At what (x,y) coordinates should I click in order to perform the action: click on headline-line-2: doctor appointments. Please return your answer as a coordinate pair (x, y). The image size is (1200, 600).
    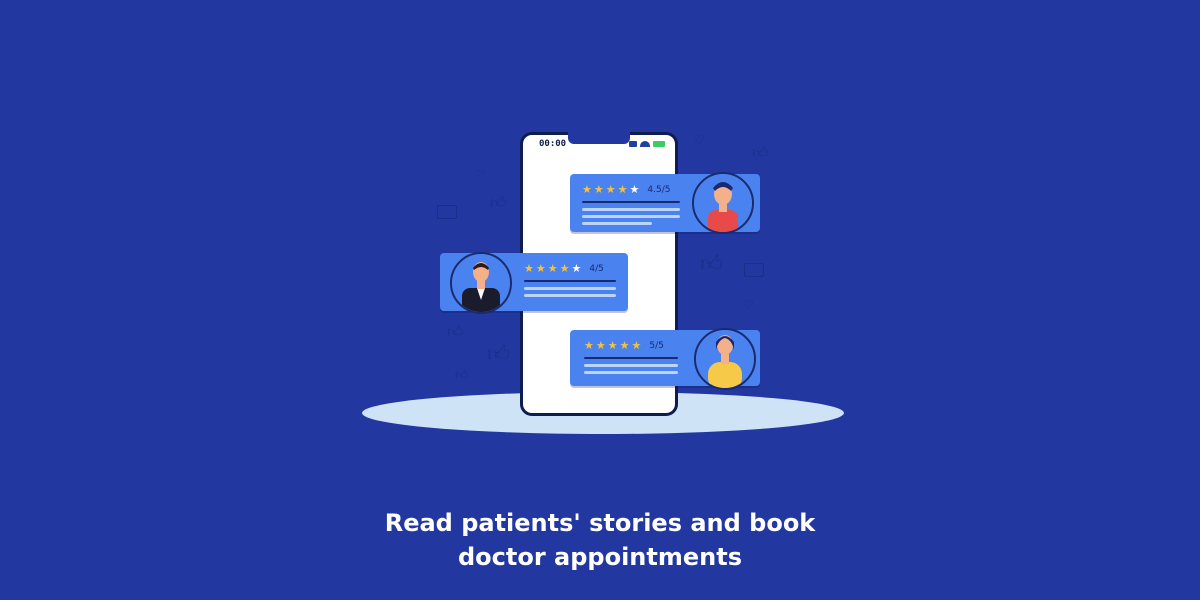
    Looking at the image, I should click on (599, 557).